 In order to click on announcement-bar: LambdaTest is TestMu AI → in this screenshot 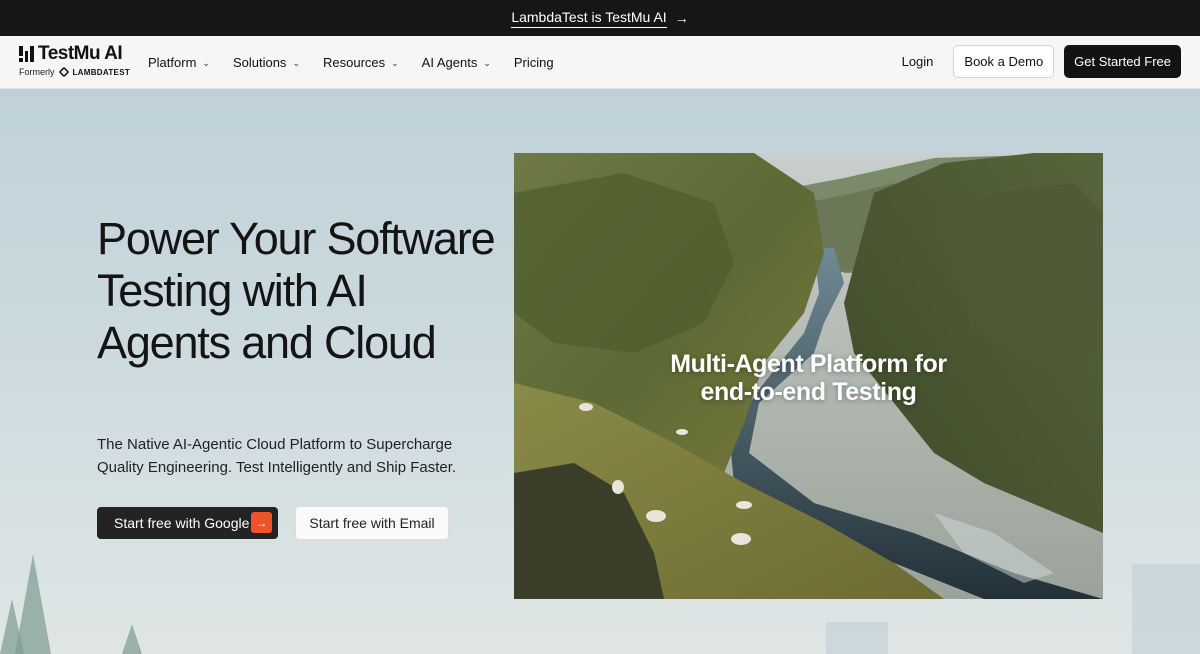, I will do `click(600, 18)`.